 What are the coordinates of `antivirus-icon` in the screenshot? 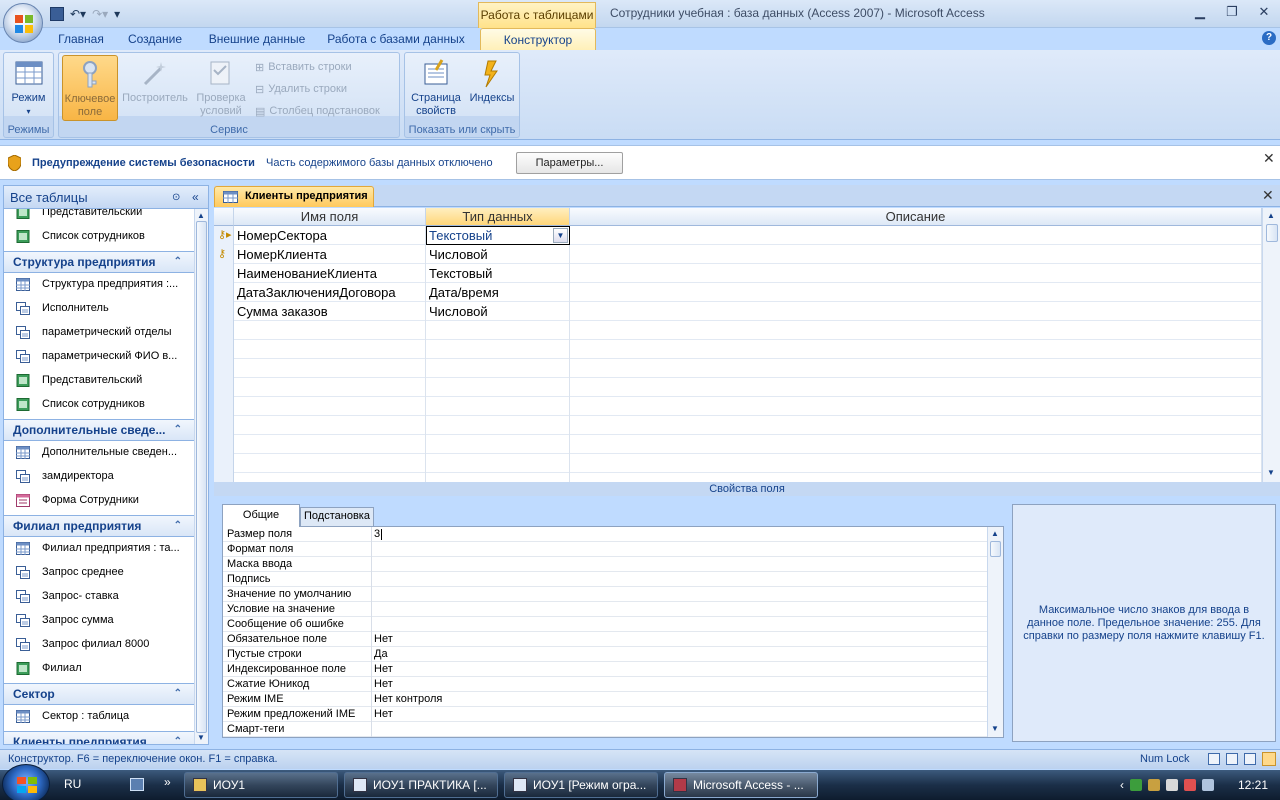 It's located at (1190, 785).